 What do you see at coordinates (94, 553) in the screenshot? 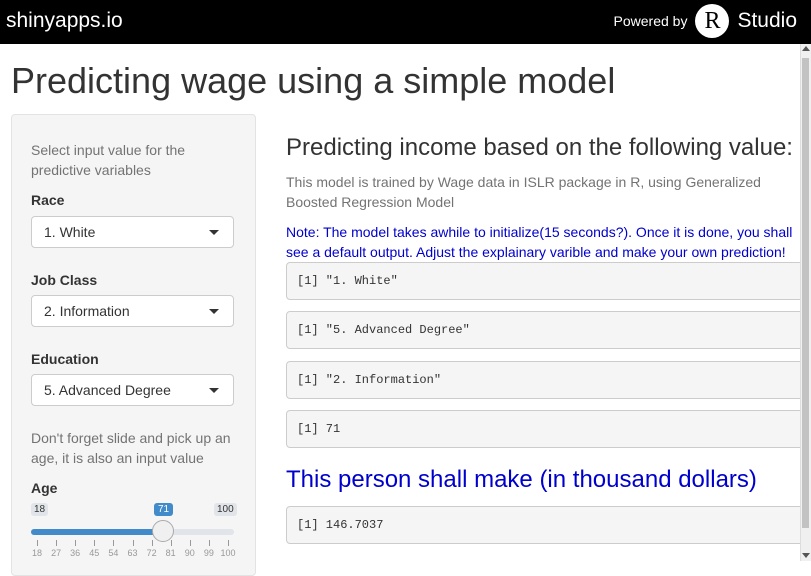
I see `slider-tick-label: 45` at bounding box center [94, 553].